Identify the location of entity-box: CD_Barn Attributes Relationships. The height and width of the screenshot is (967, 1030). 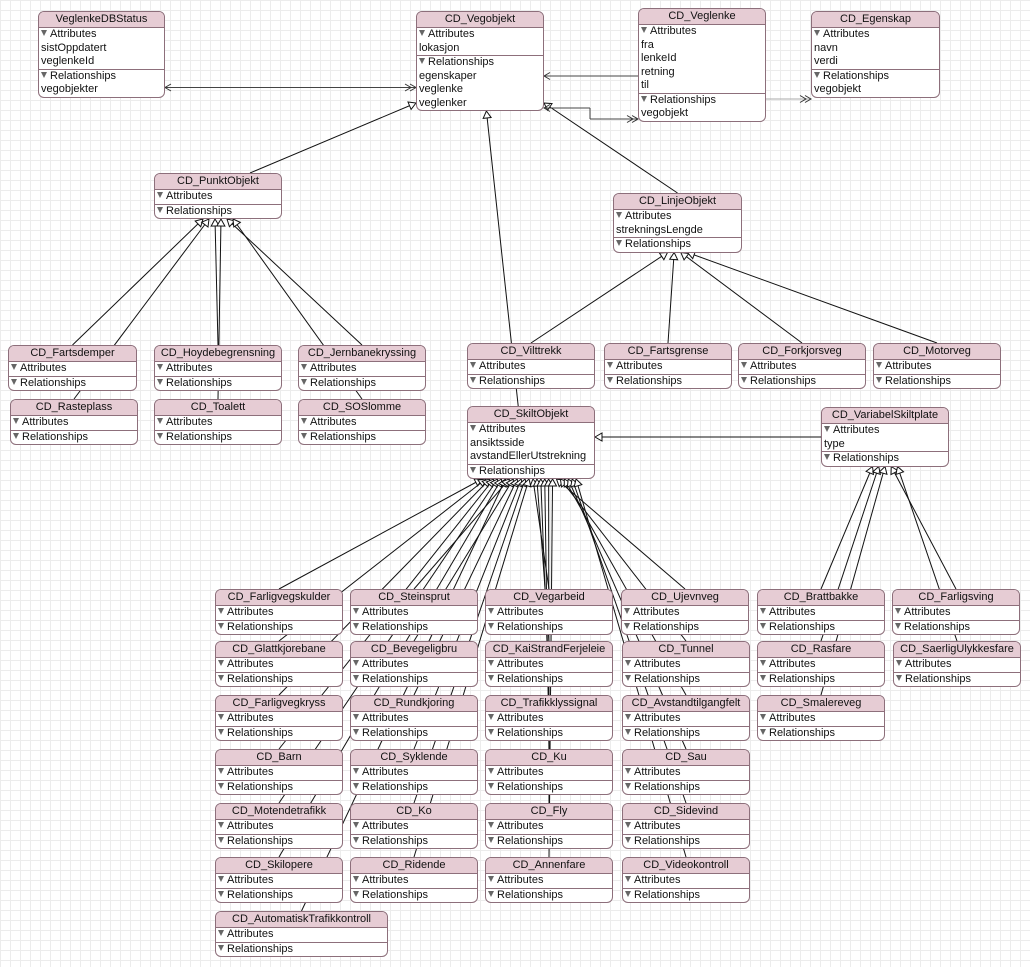
(279, 772).